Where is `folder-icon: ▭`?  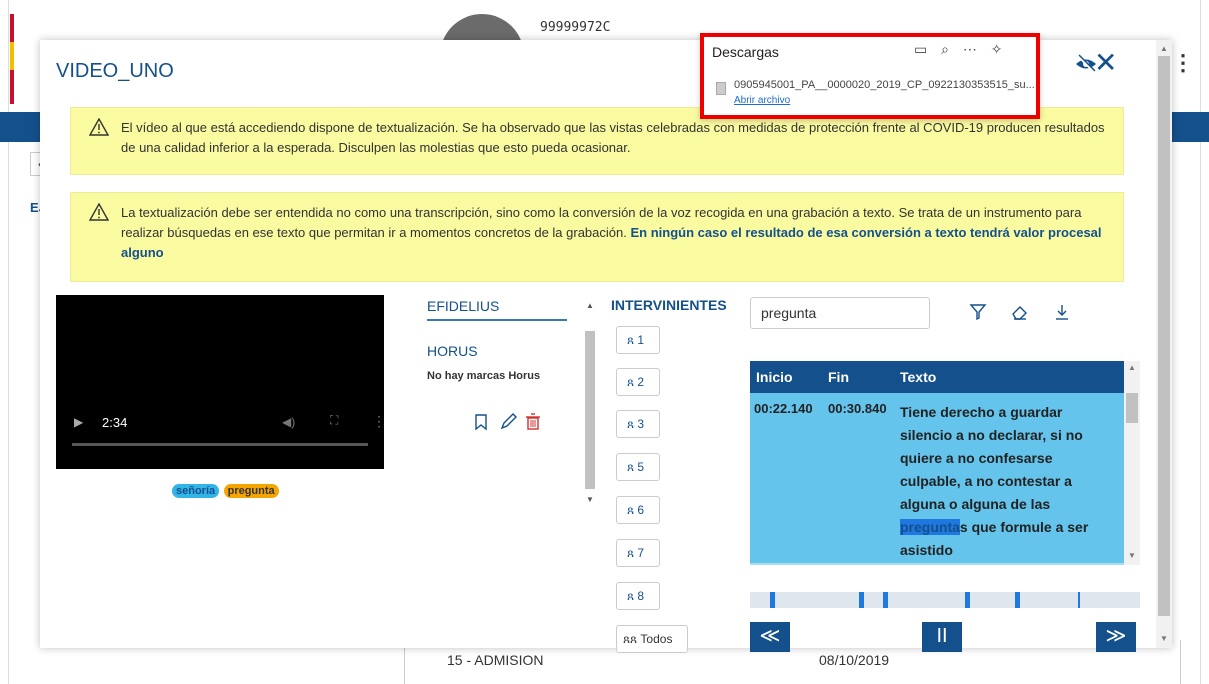
folder-icon: ▭ is located at coordinates (920, 49).